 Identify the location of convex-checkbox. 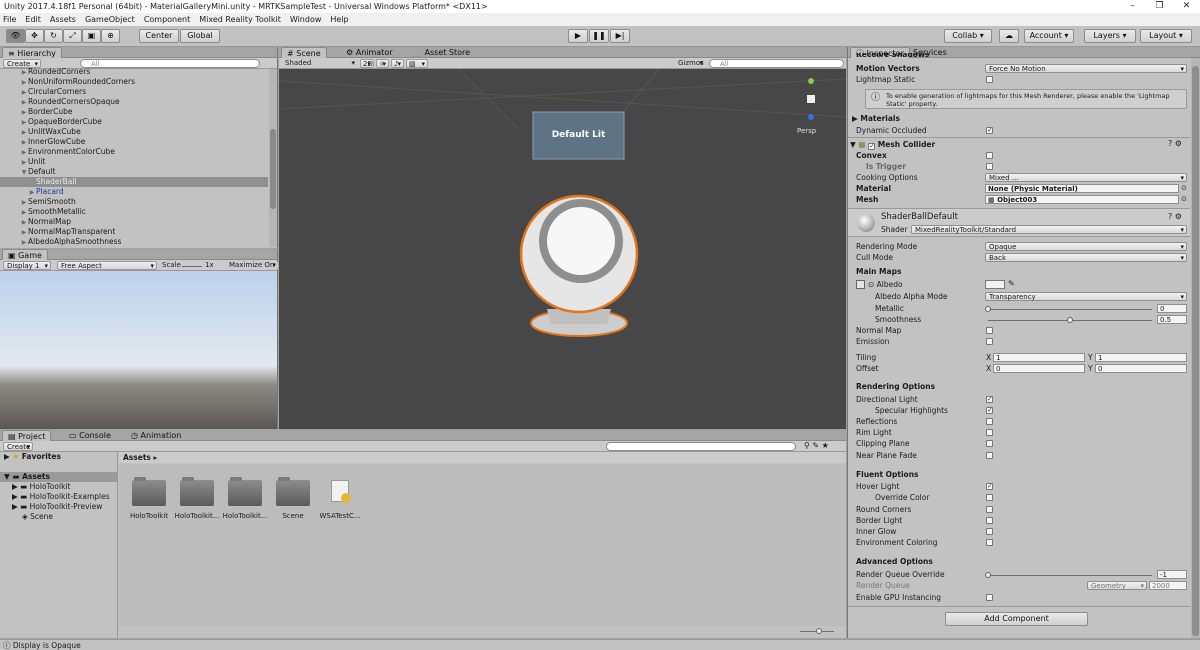
(989, 155).